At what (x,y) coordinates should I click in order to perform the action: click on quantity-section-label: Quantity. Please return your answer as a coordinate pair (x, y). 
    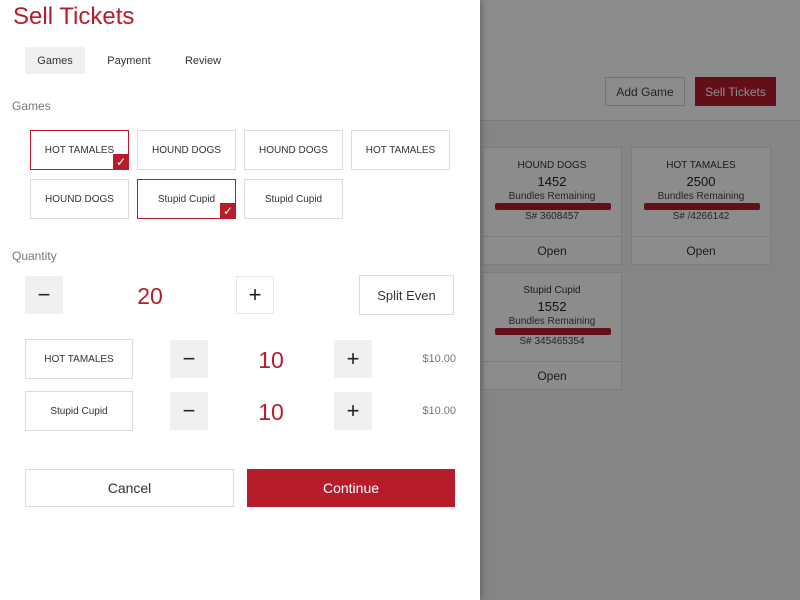
    Looking at the image, I should click on (34, 256).